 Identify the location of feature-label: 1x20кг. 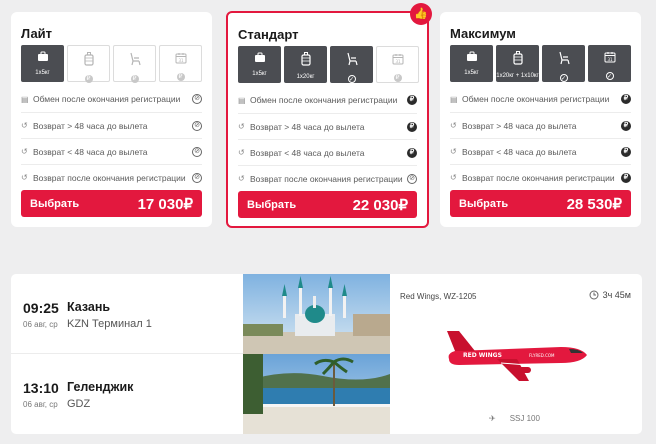
(305, 77).